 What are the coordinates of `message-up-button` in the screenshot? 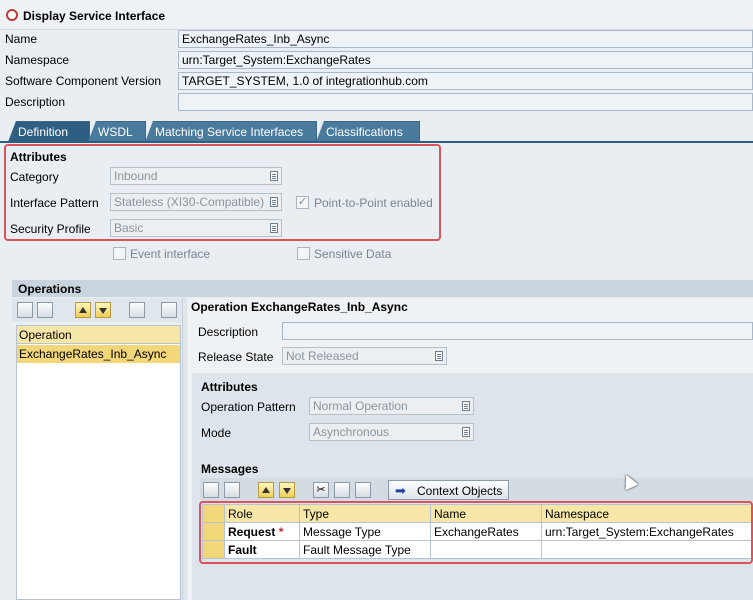 It's located at (266, 490).